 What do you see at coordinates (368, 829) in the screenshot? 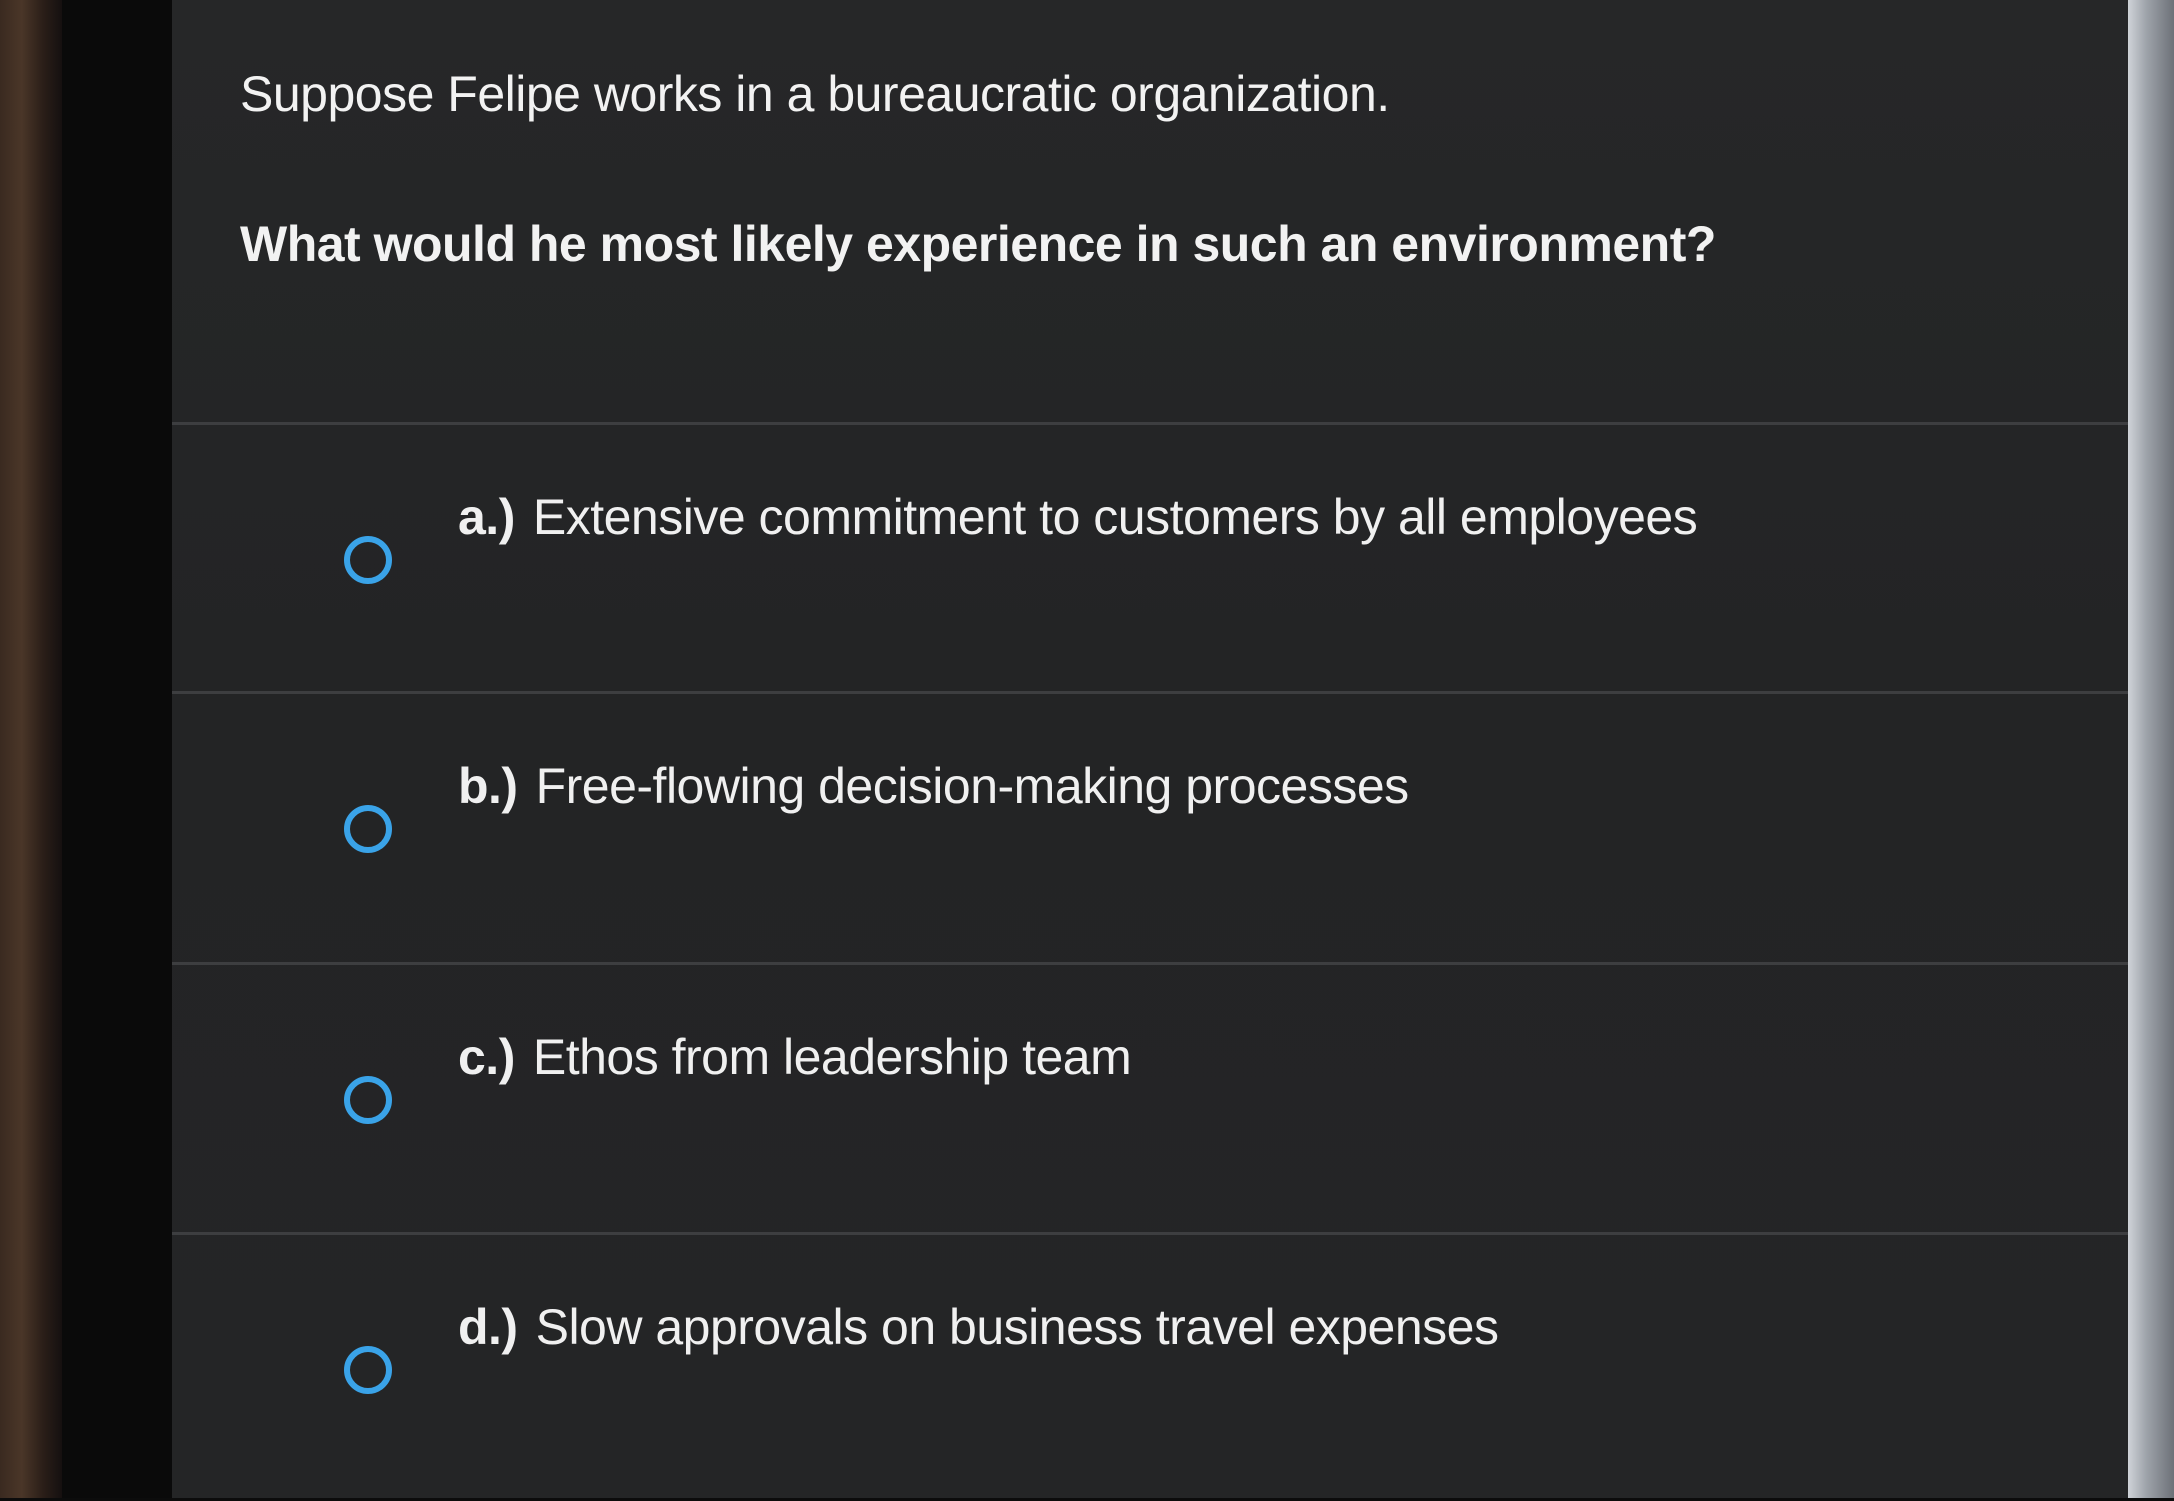
I see `radio-button-b` at bounding box center [368, 829].